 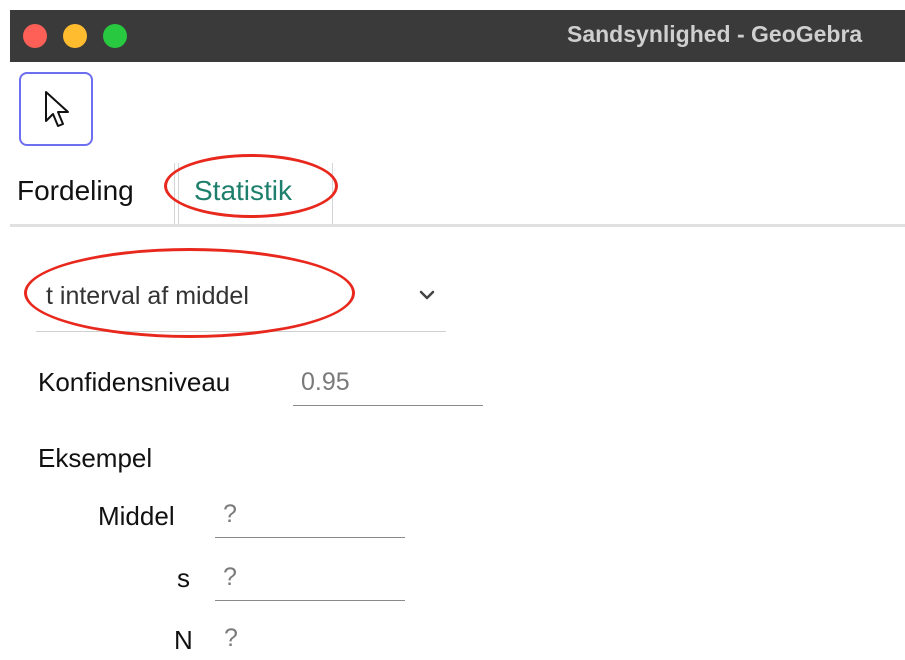 I want to click on mean-label: Middel, so click(x=136, y=516).